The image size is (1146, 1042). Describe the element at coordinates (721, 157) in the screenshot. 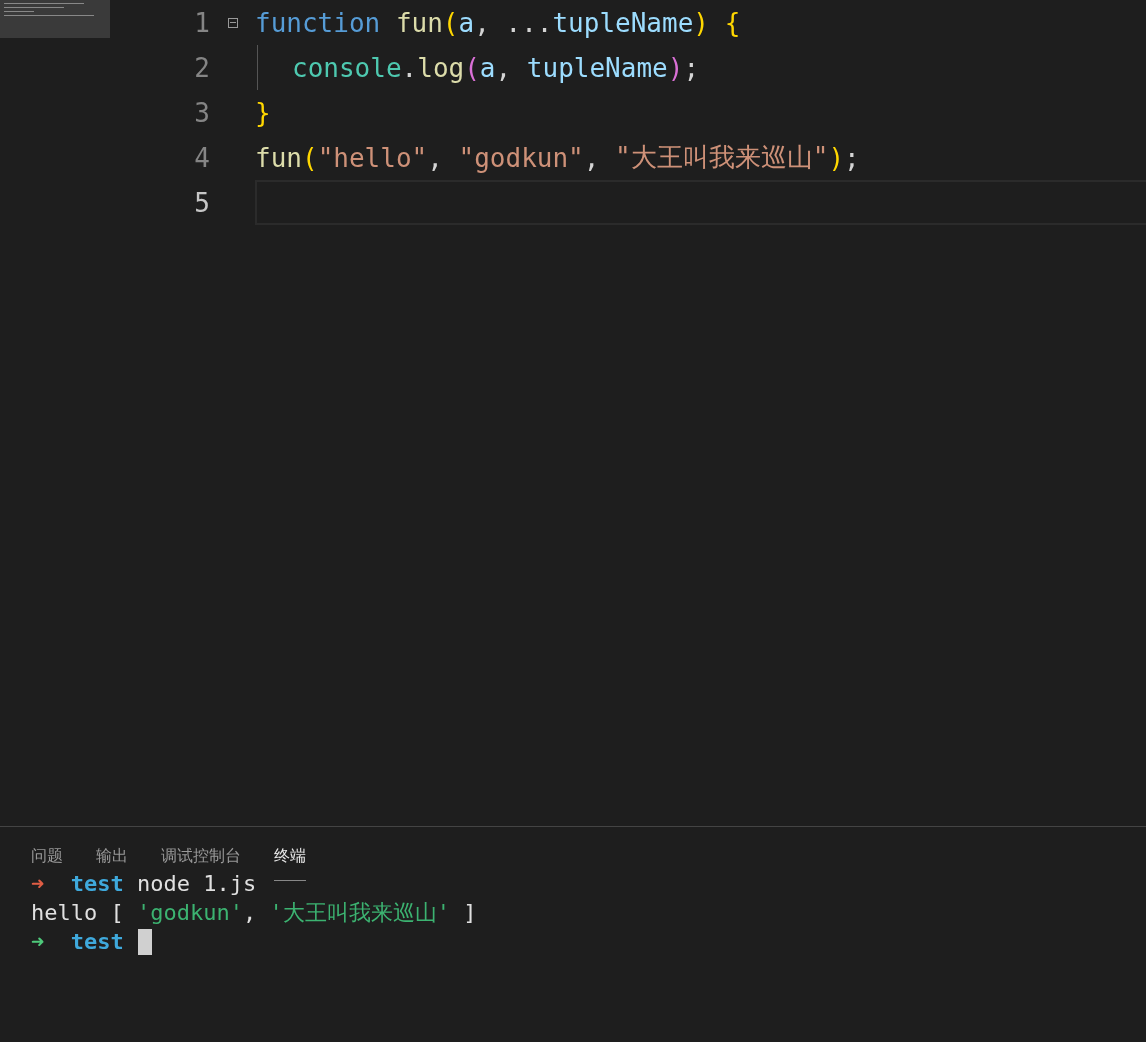

I see `string-token: "大王叫我来巡山"` at that location.